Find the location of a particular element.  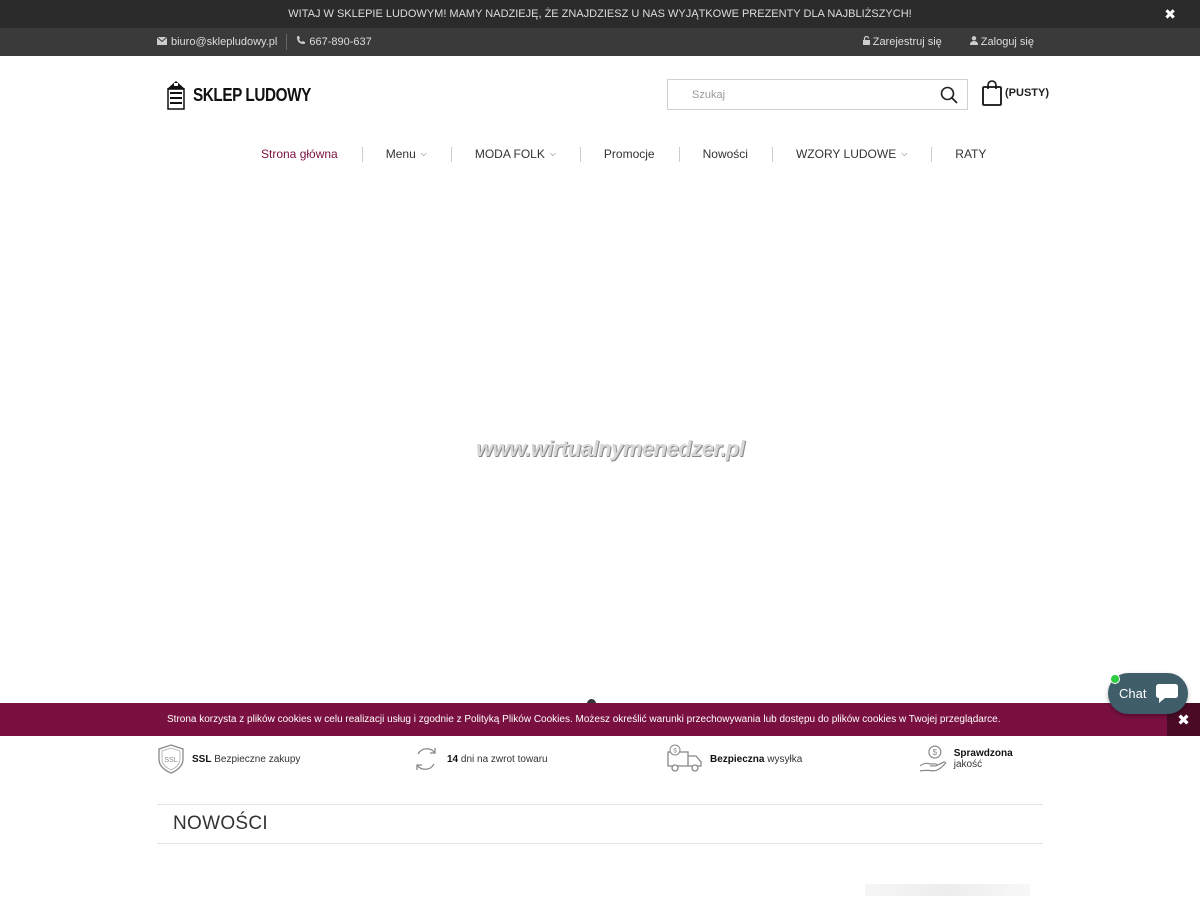

nav-item-moda-folk: MODA FOLK ⌵ is located at coordinates (515, 154).